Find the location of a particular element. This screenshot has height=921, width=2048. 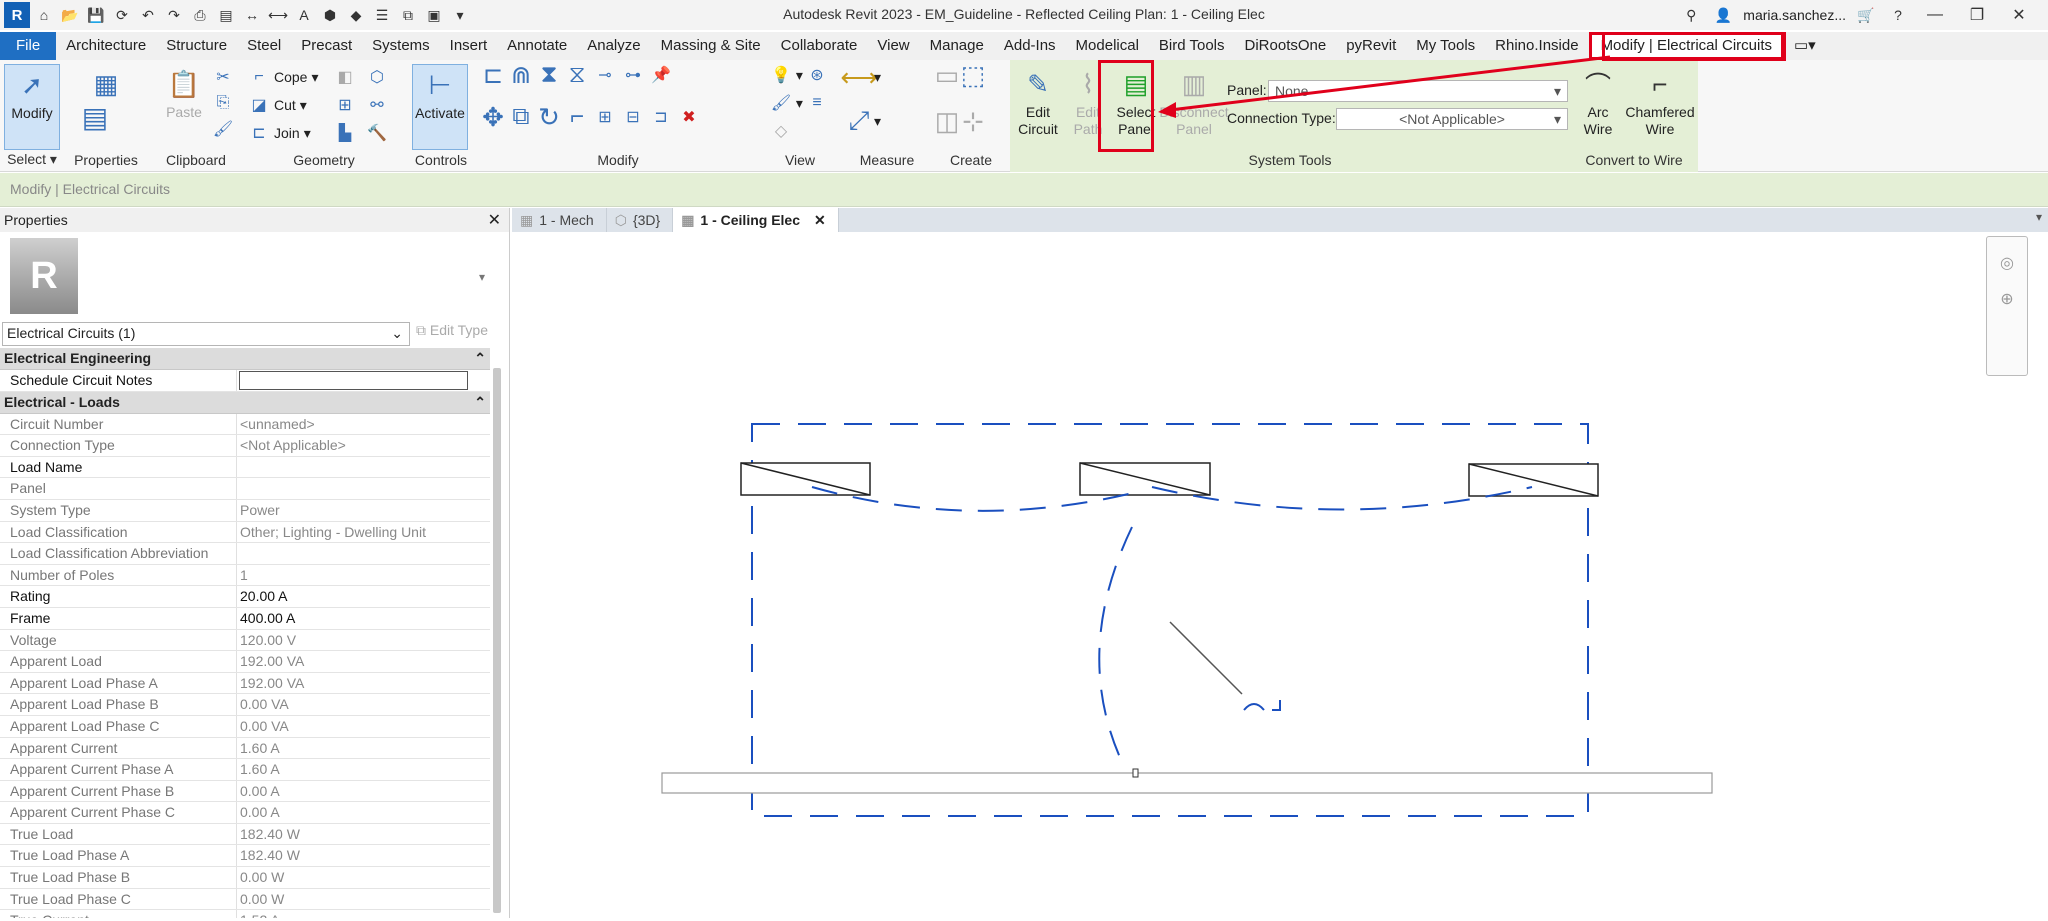

callout-arrowhead is located at coordinates (1167, 110).